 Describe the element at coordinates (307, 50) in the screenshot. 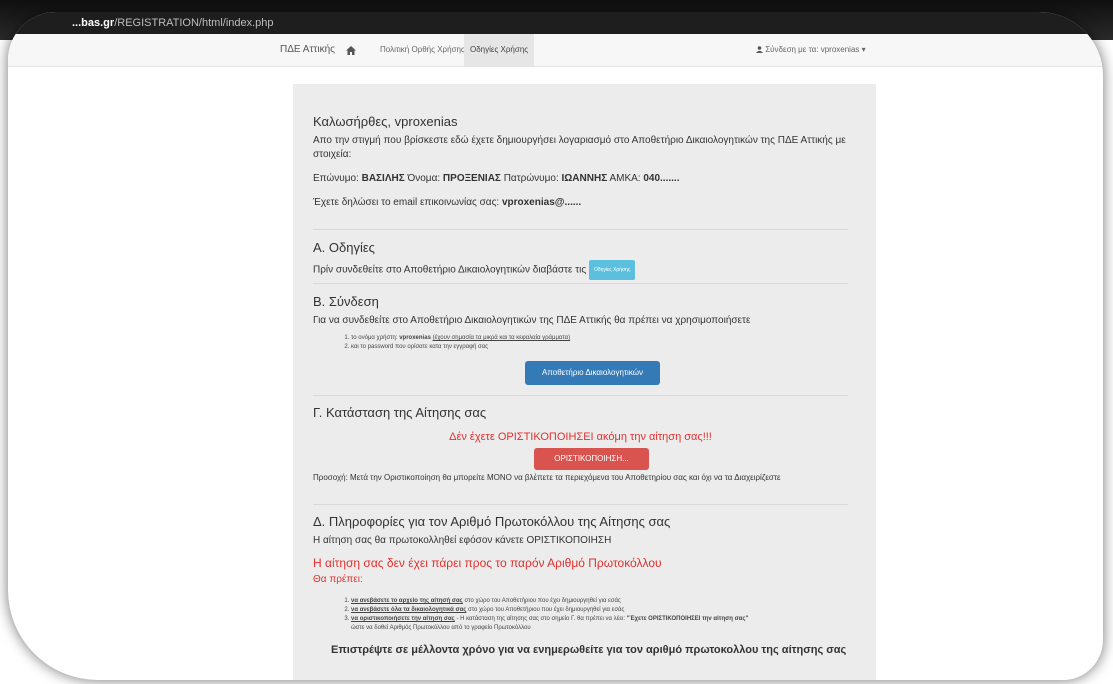

I see `nav-brand: ΠΔΕ Αττικής` at that location.